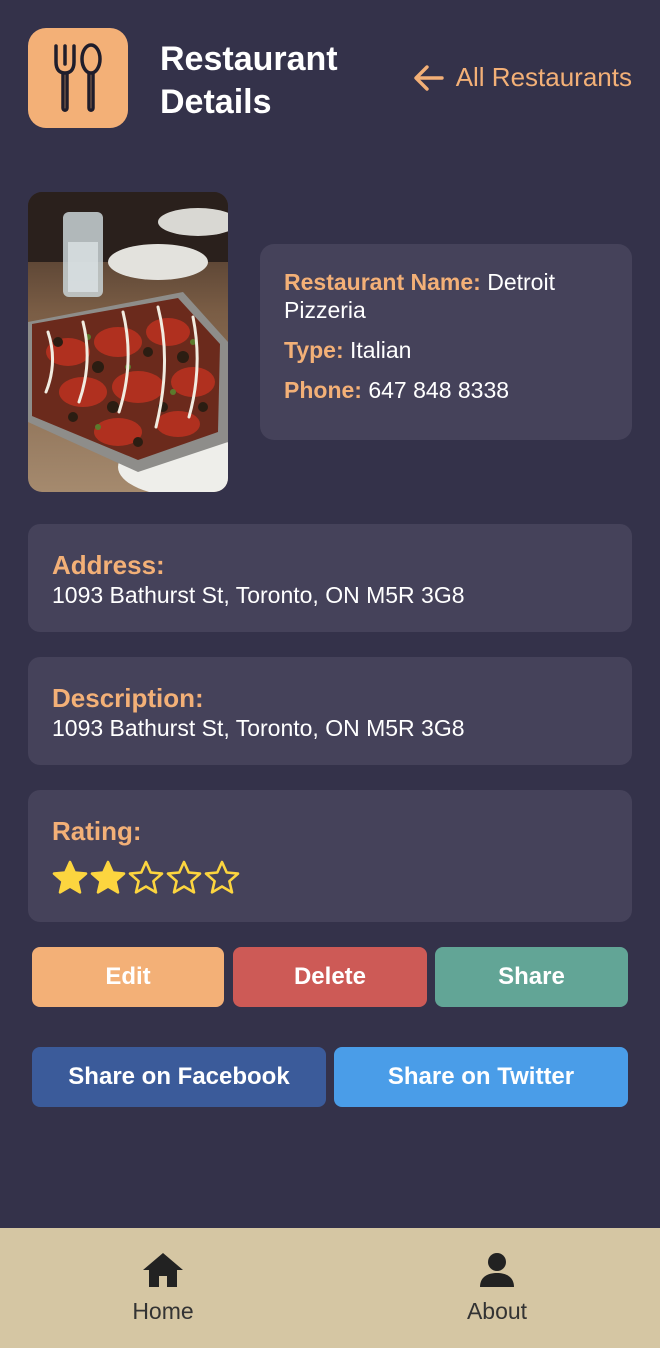 The image size is (660, 1348). What do you see at coordinates (97, 831) in the screenshot?
I see `rating-label: Rating:` at bounding box center [97, 831].